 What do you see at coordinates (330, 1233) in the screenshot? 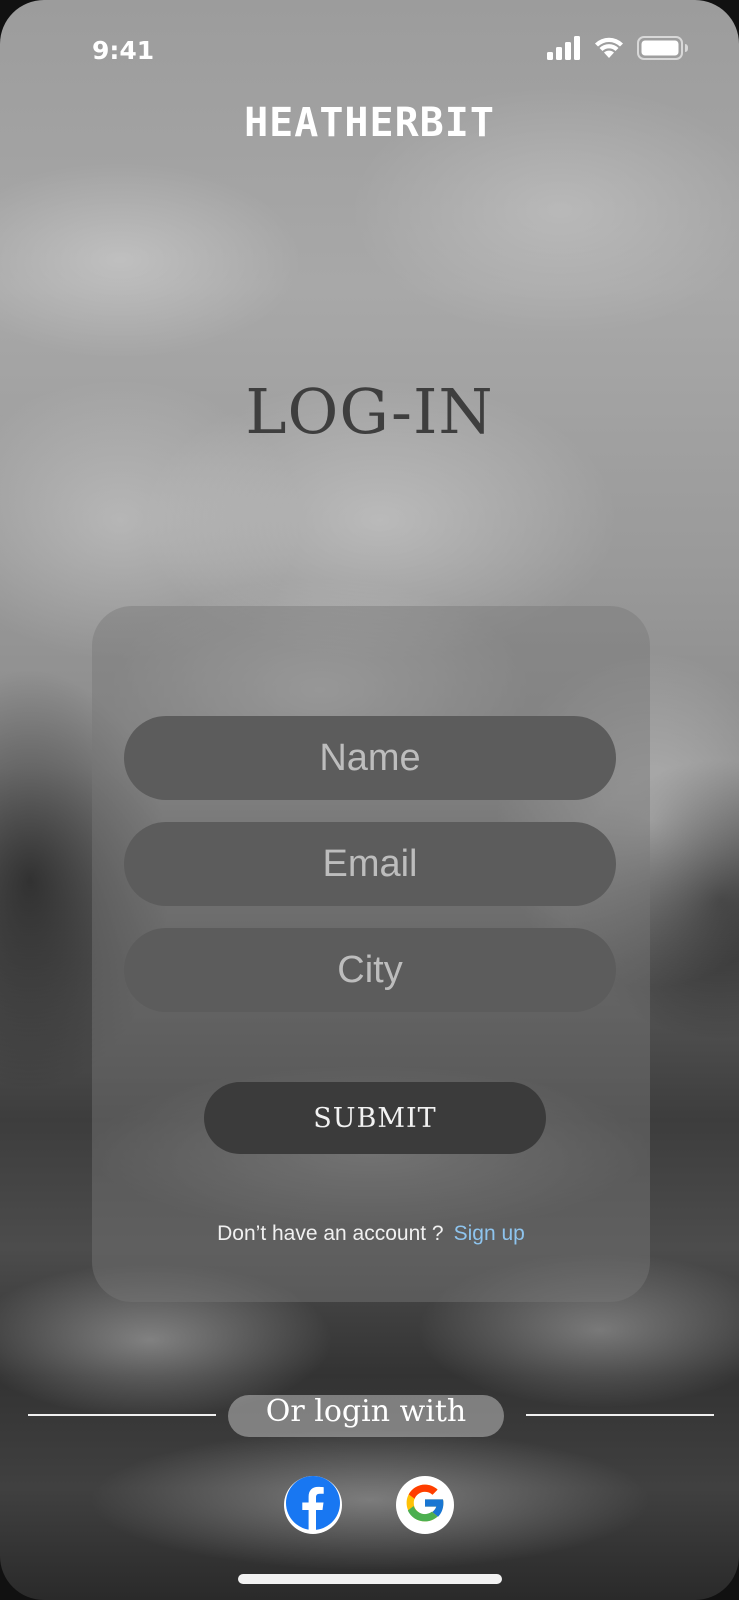
I see `no-account-text: Don’t have an account ?` at bounding box center [330, 1233].